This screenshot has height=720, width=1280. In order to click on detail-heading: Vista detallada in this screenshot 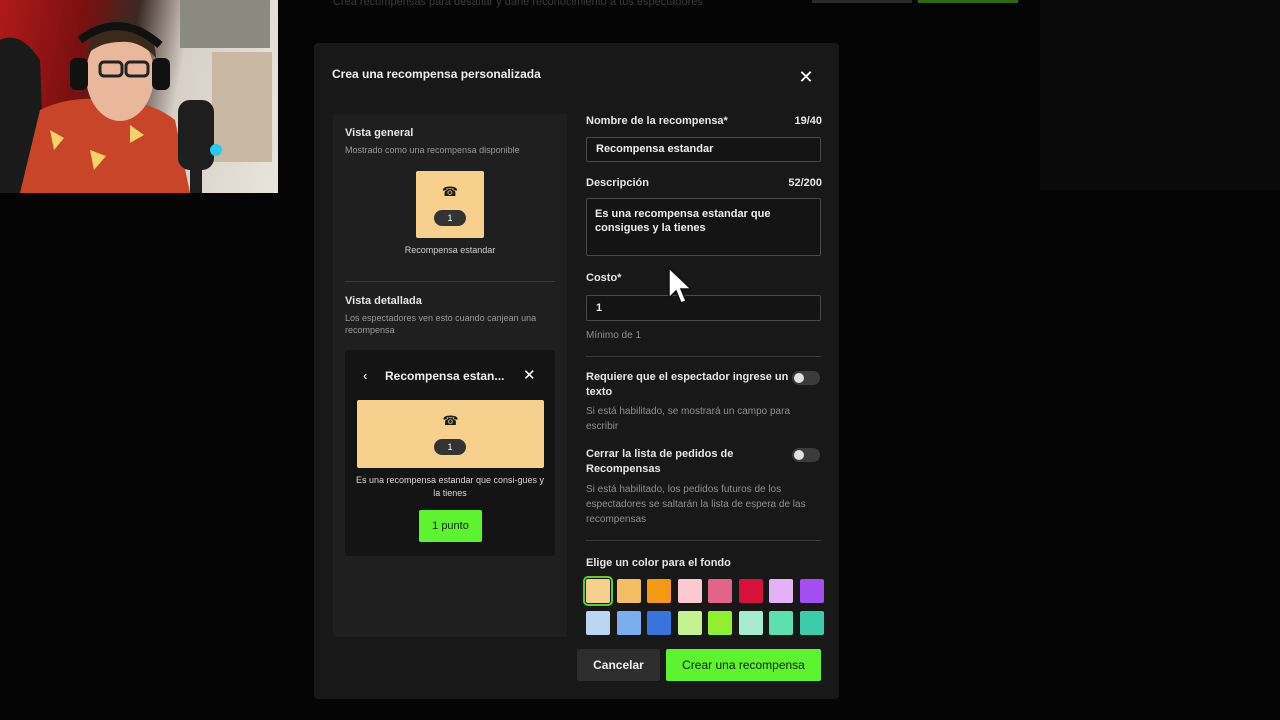, I will do `click(383, 301)`.